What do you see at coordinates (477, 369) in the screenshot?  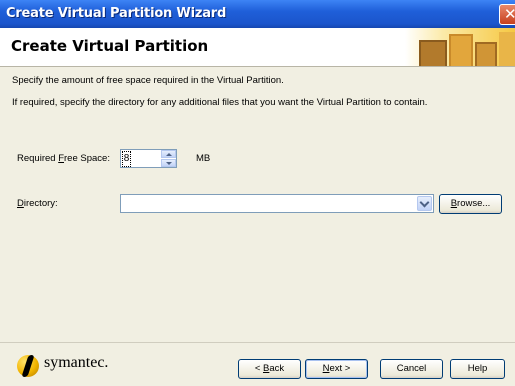 I see `help-button: Help` at bounding box center [477, 369].